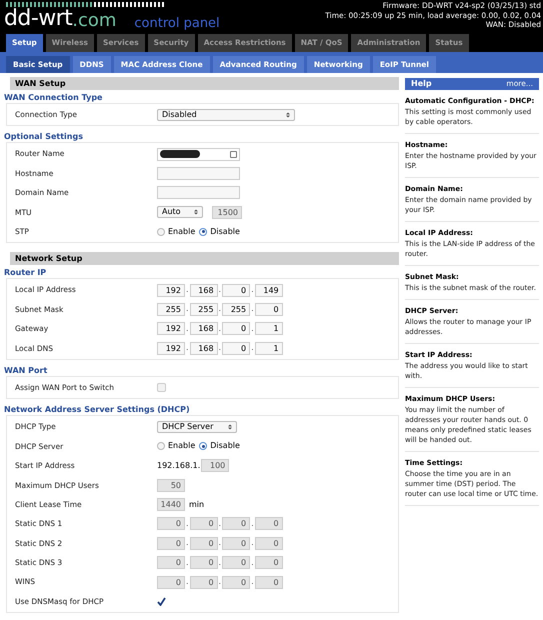 The image size is (543, 620). Describe the element at coordinates (94, 21) in the screenshot. I see `logo-suffix: .com` at that location.